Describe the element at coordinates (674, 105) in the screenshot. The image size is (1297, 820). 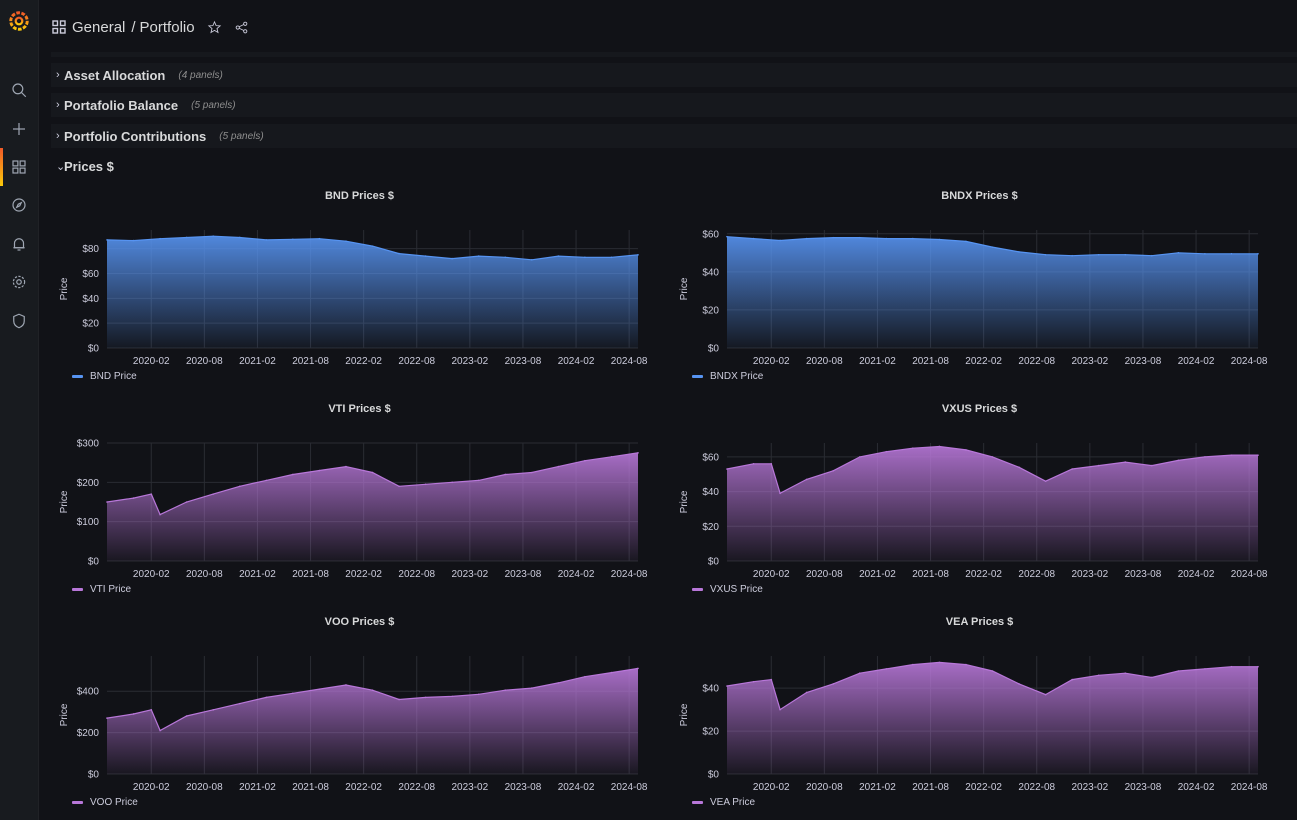
I see `row-portafolio-balance: › Portafolio Balance (5 panels)` at that location.